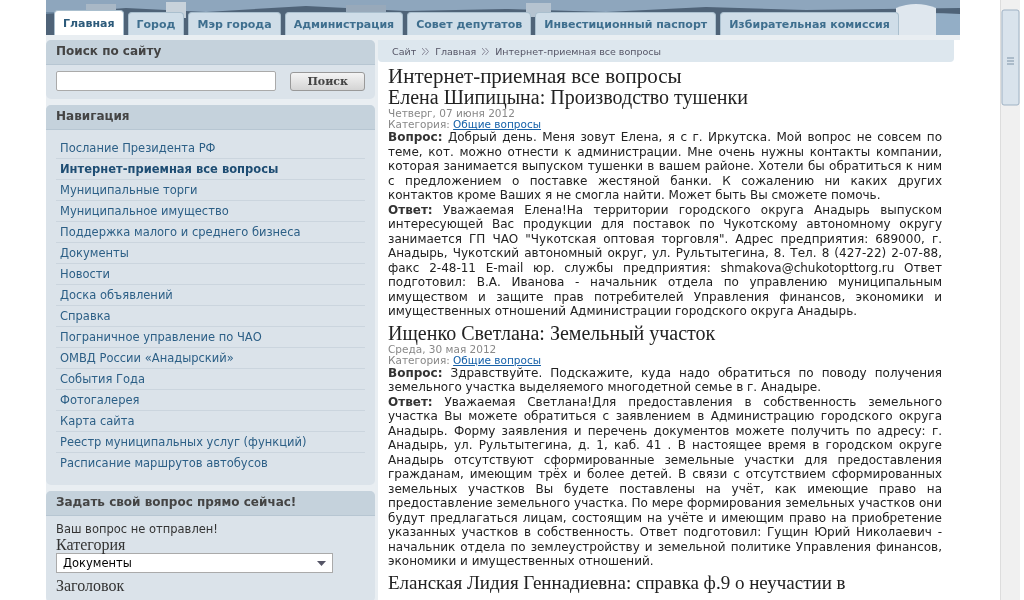  What do you see at coordinates (210, 253) in the screenshot?
I see `nav-link: Документы` at bounding box center [210, 253].